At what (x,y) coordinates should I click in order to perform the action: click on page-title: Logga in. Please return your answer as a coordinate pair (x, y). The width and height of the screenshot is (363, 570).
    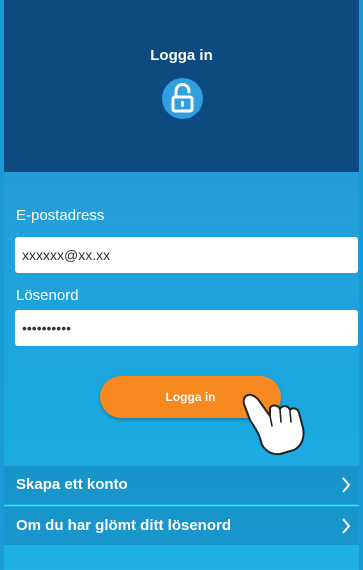
    Looking at the image, I should click on (181, 55).